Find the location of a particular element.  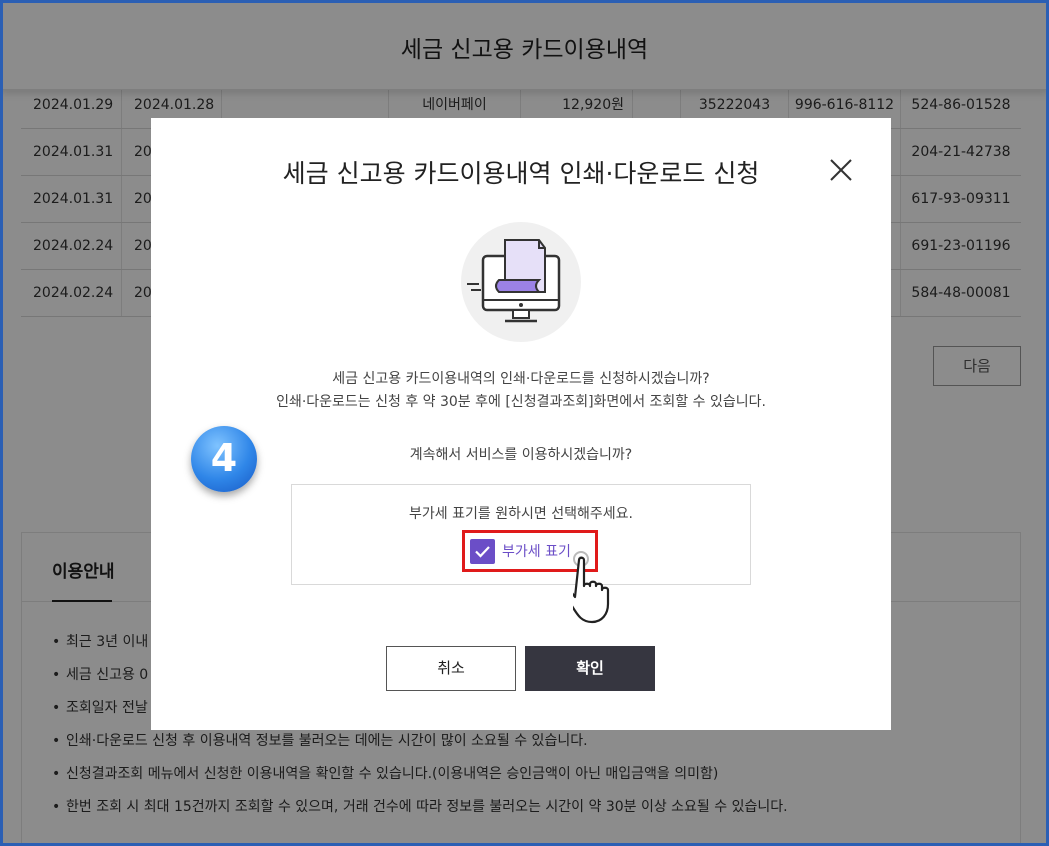

step-number: 4 is located at coordinates (224, 458).